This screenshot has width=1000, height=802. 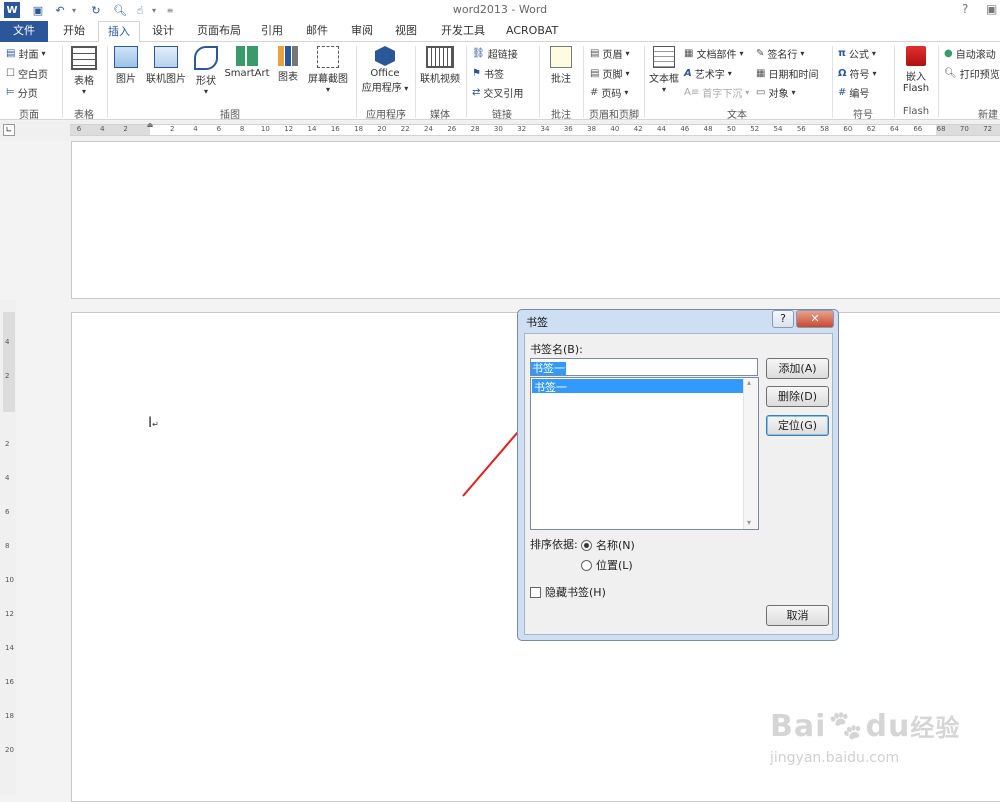 I want to click on tab-references: 引用, so click(x=272, y=31).